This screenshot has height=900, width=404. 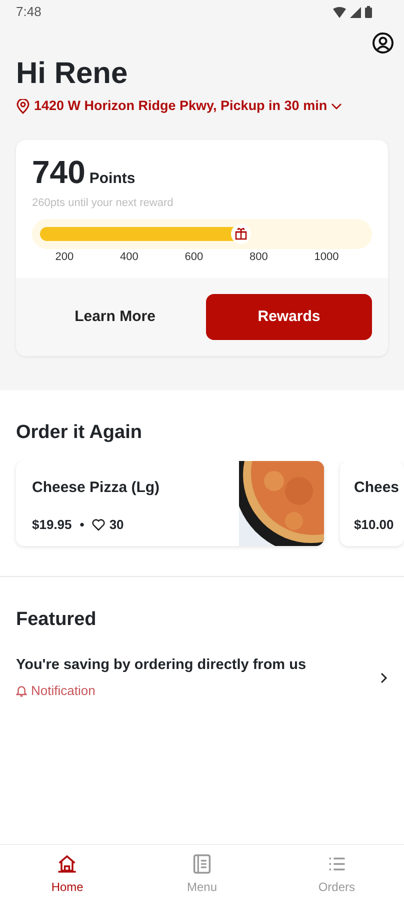 What do you see at coordinates (170, 503) in the screenshot?
I see `order-card: Cheese Pizza (Lg) $19.95 • 30` at bounding box center [170, 503].